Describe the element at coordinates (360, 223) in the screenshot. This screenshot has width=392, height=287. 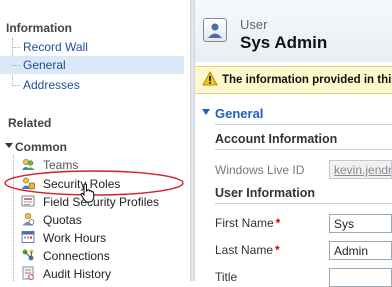
I see `first-name-input: Sys` at that location.